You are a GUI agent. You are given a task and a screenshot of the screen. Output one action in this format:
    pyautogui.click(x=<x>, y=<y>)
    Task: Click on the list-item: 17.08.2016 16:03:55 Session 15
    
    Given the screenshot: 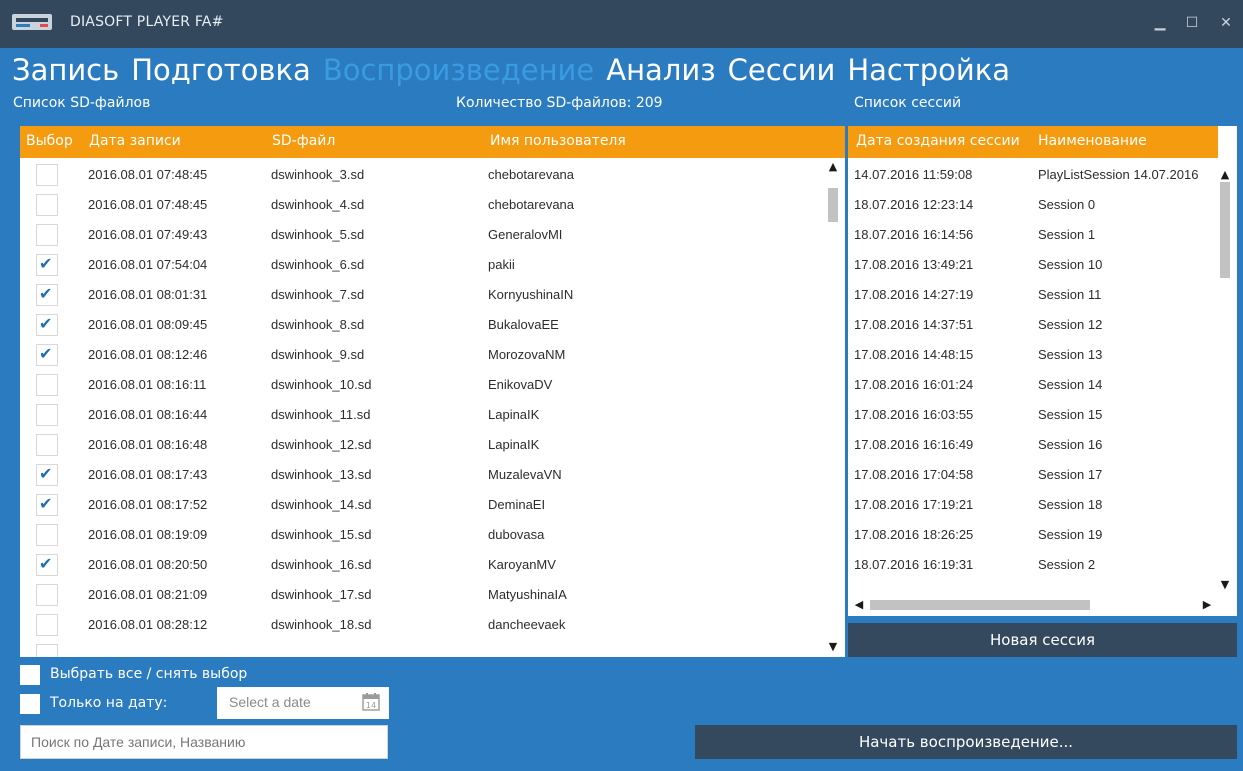 What is the action you would take?
    pyautogui.click(x=1033, y=415)
    